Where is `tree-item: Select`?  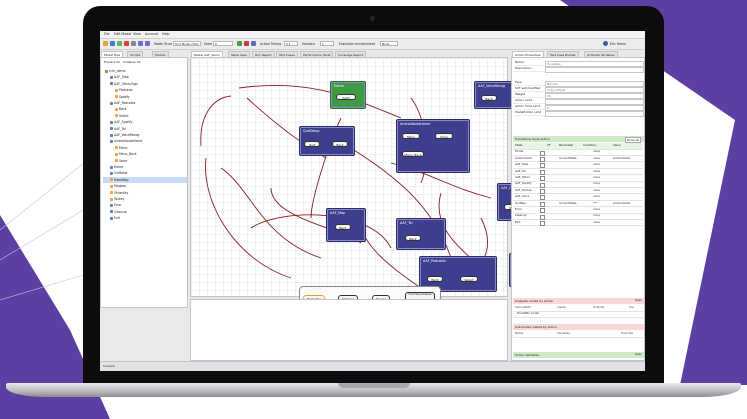 tree-item: Select is located at coordinates (145, 116).